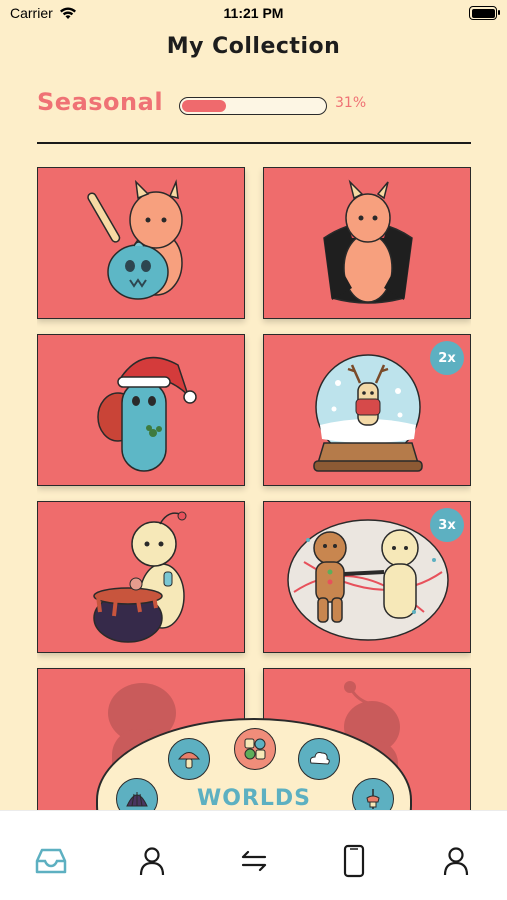 The image size is (507, 900). I want to click on tab-collection, so click(51, 861).